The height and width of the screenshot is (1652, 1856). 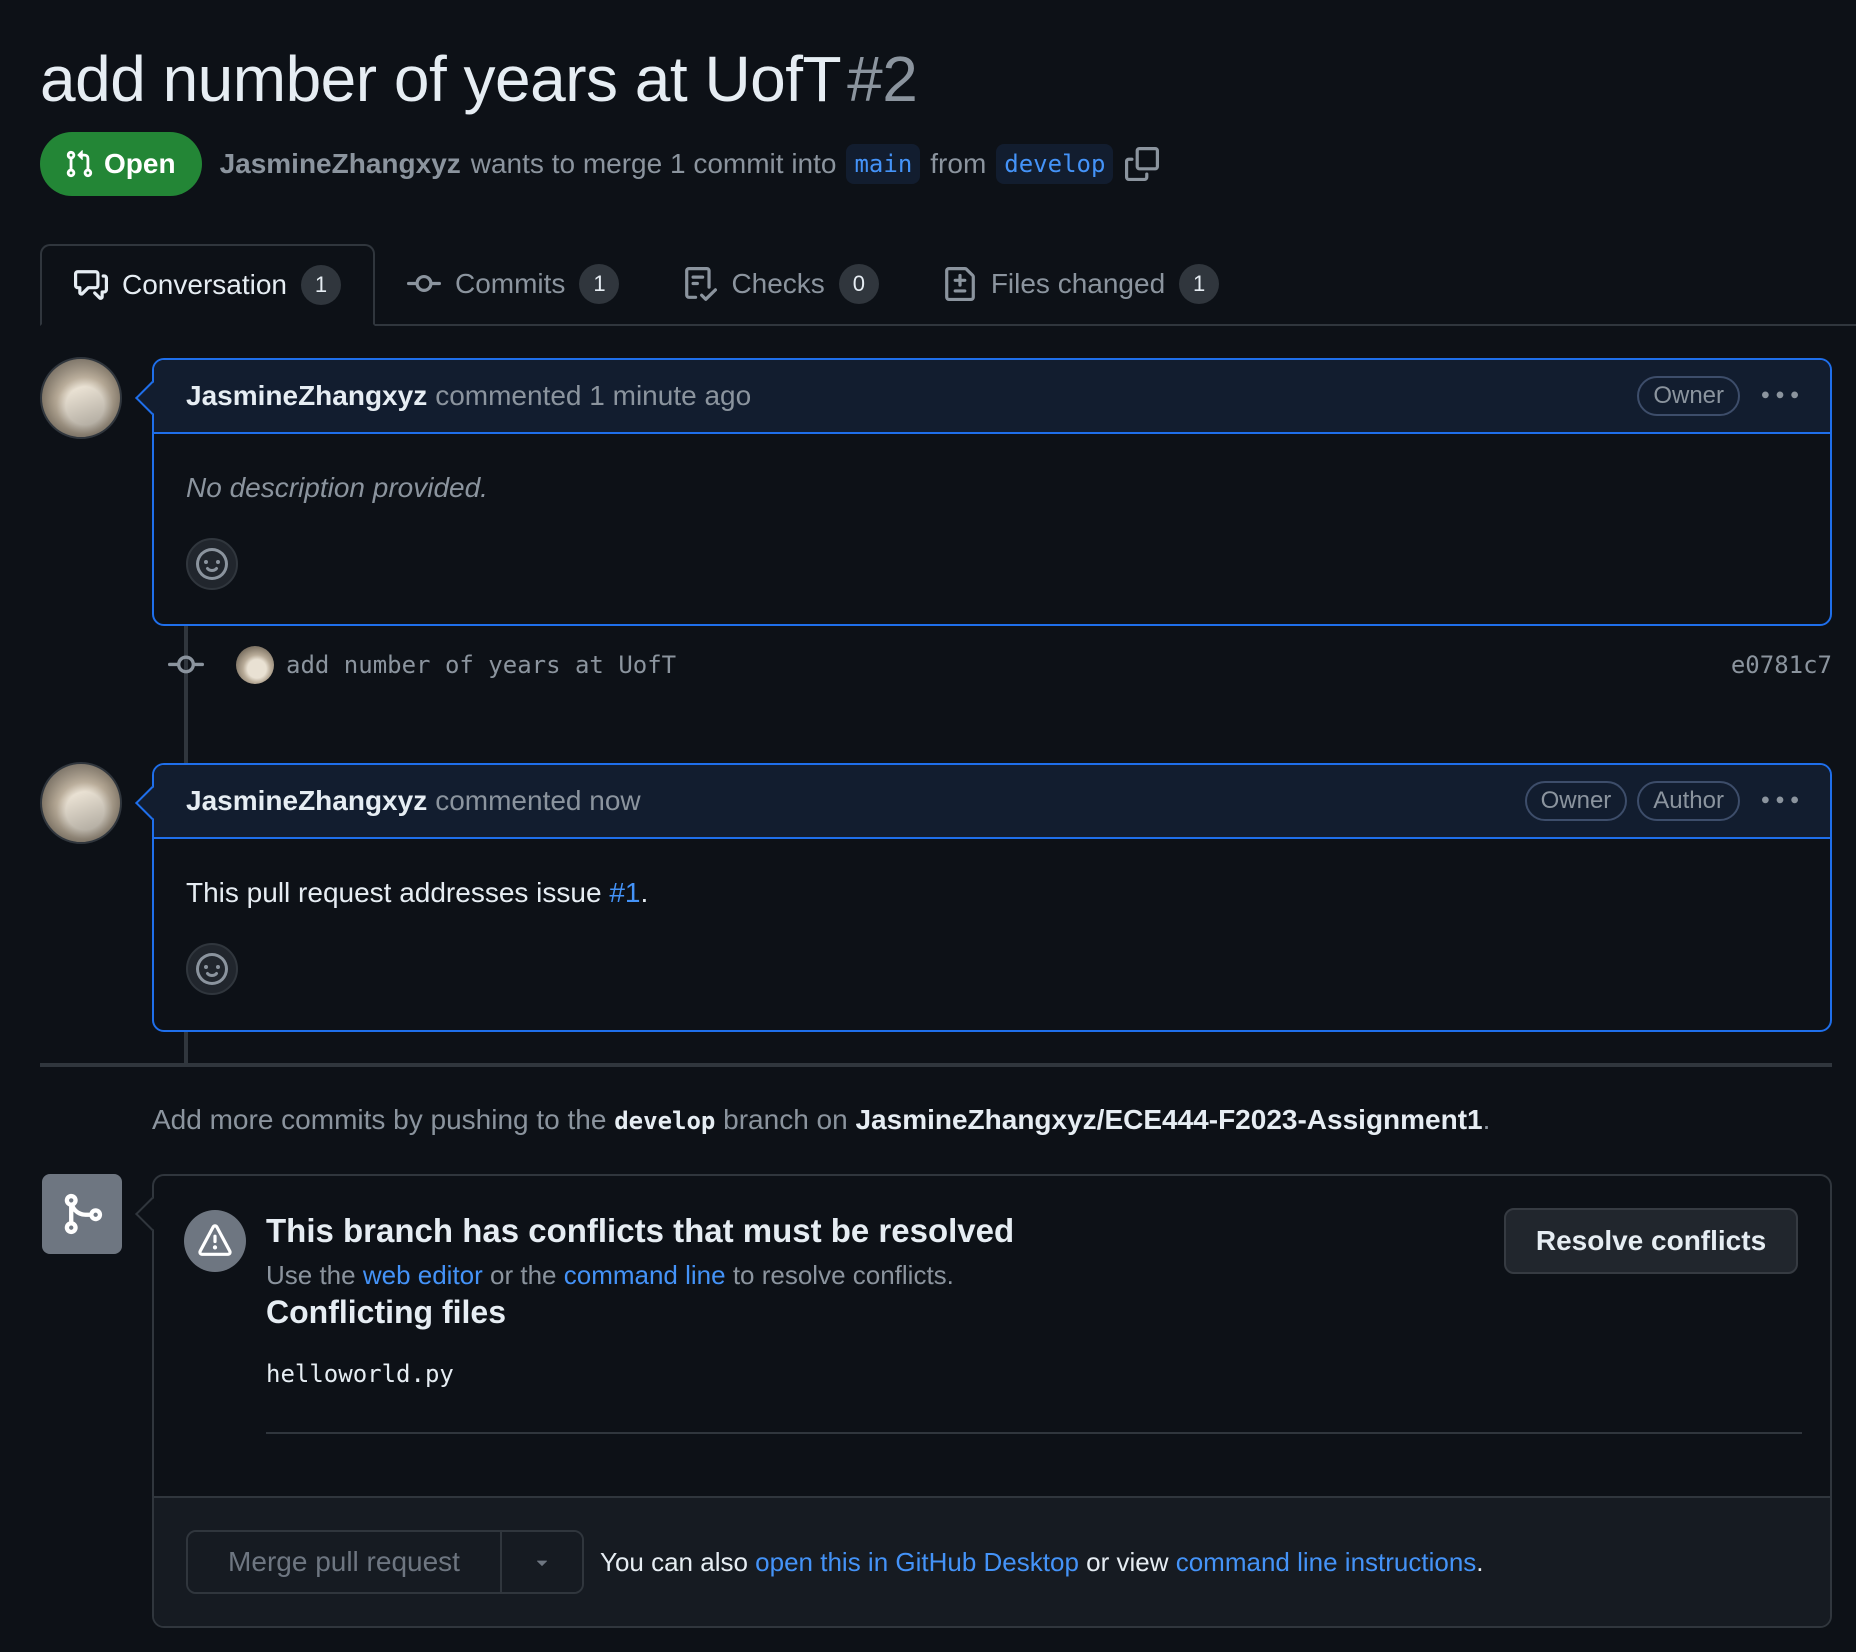 I want to click on merge-button-group: Merge pull request, so click(x=385, y=1562).